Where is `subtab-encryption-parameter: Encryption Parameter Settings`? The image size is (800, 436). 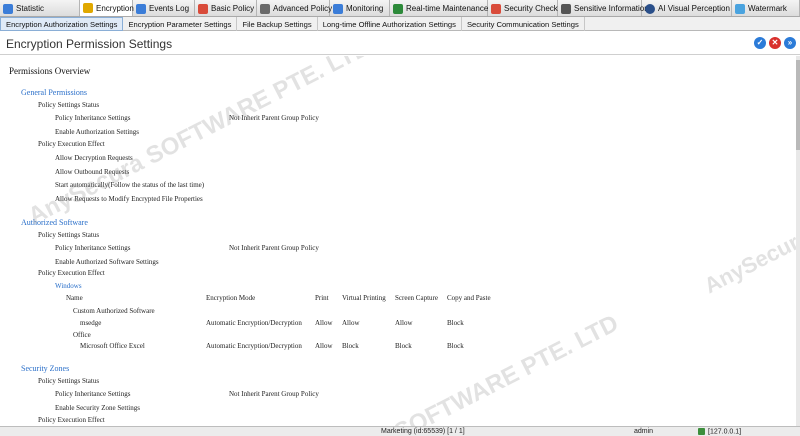 subtab-encryption-parameter: Encryption Parameter Settings is located at coordinates (180, 24).